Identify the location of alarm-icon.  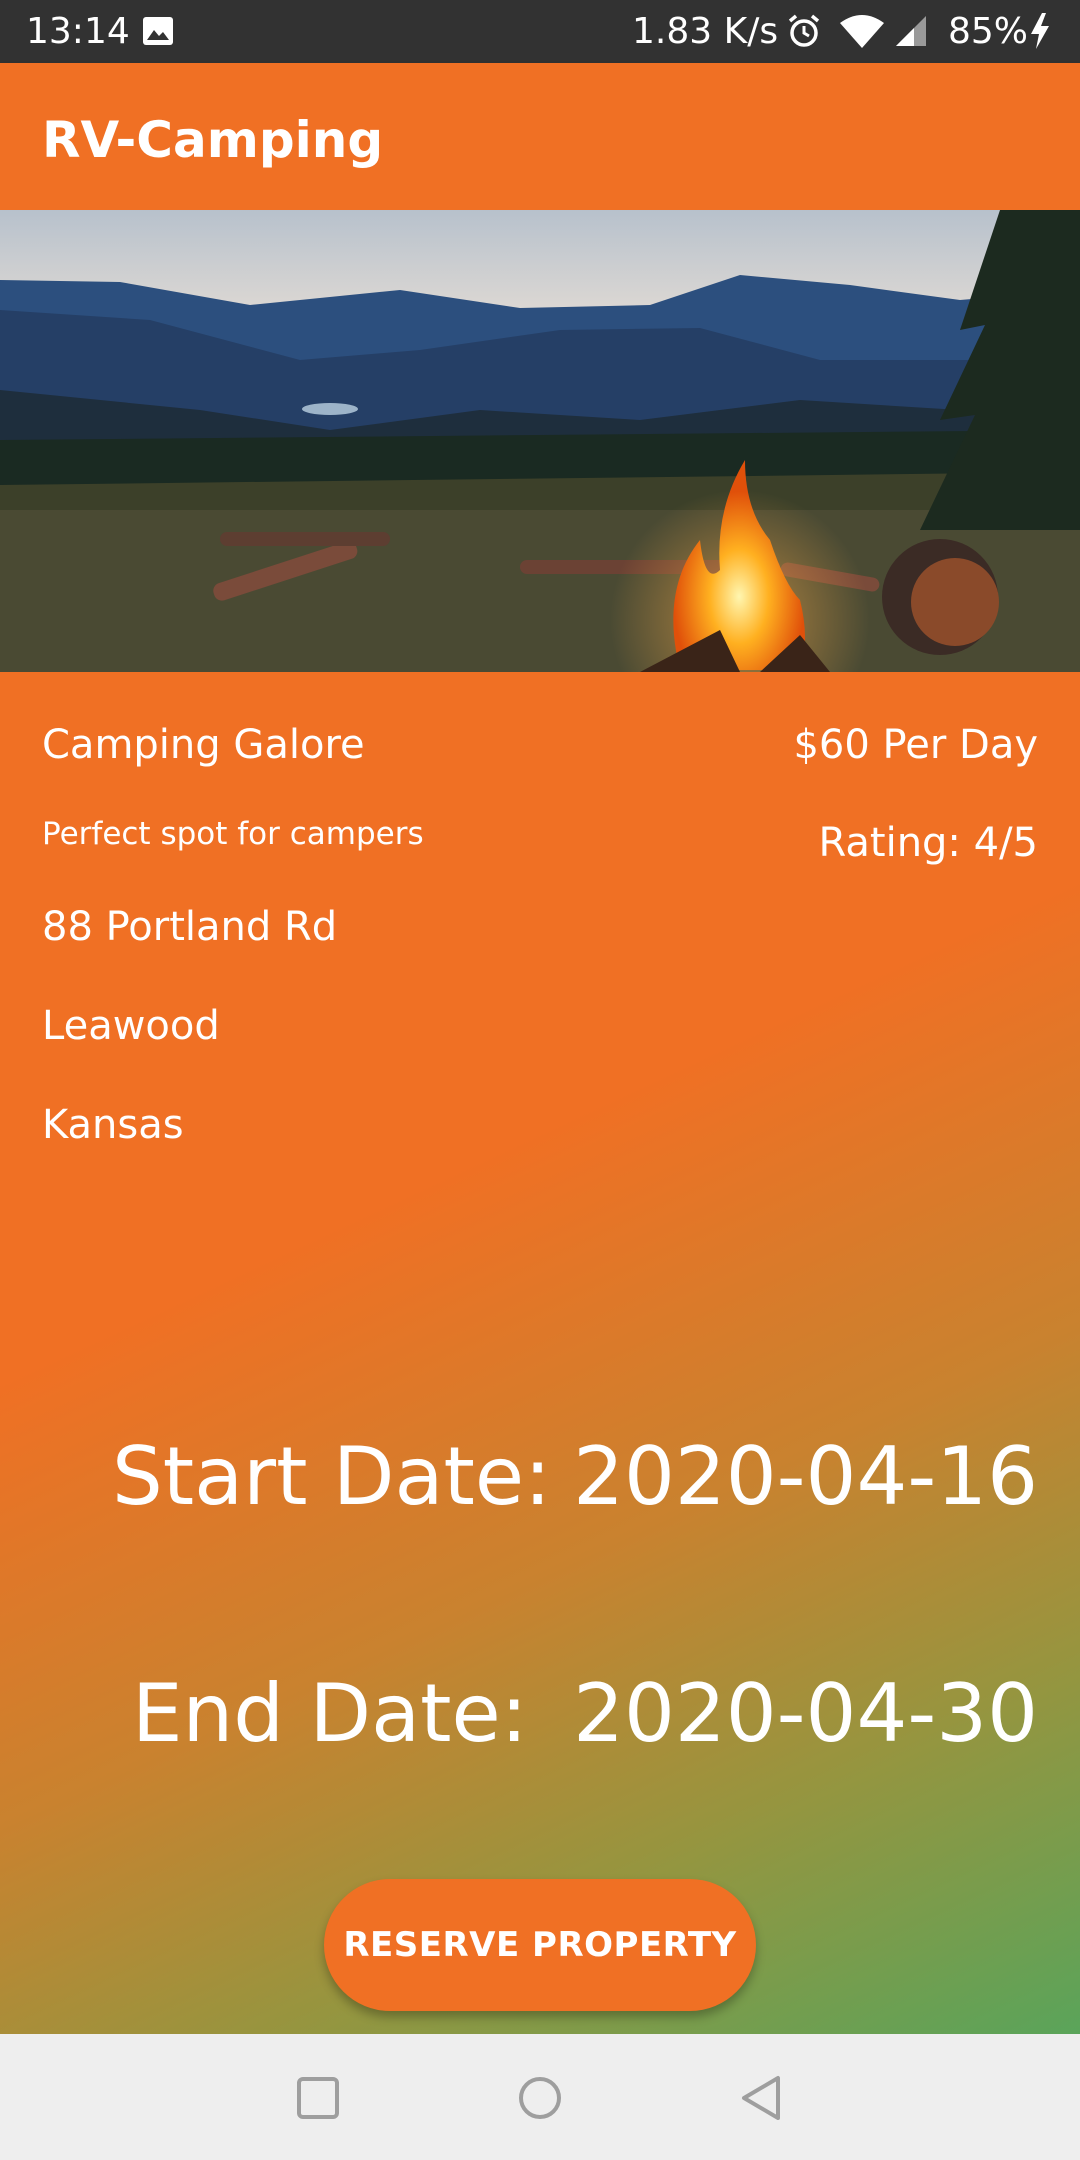
(804, 30).